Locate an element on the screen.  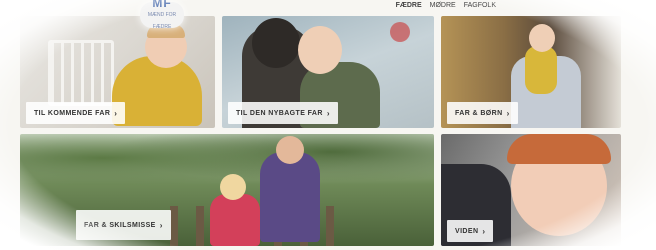
viden-button: VIDEN › is located at coordinates (470, 231).